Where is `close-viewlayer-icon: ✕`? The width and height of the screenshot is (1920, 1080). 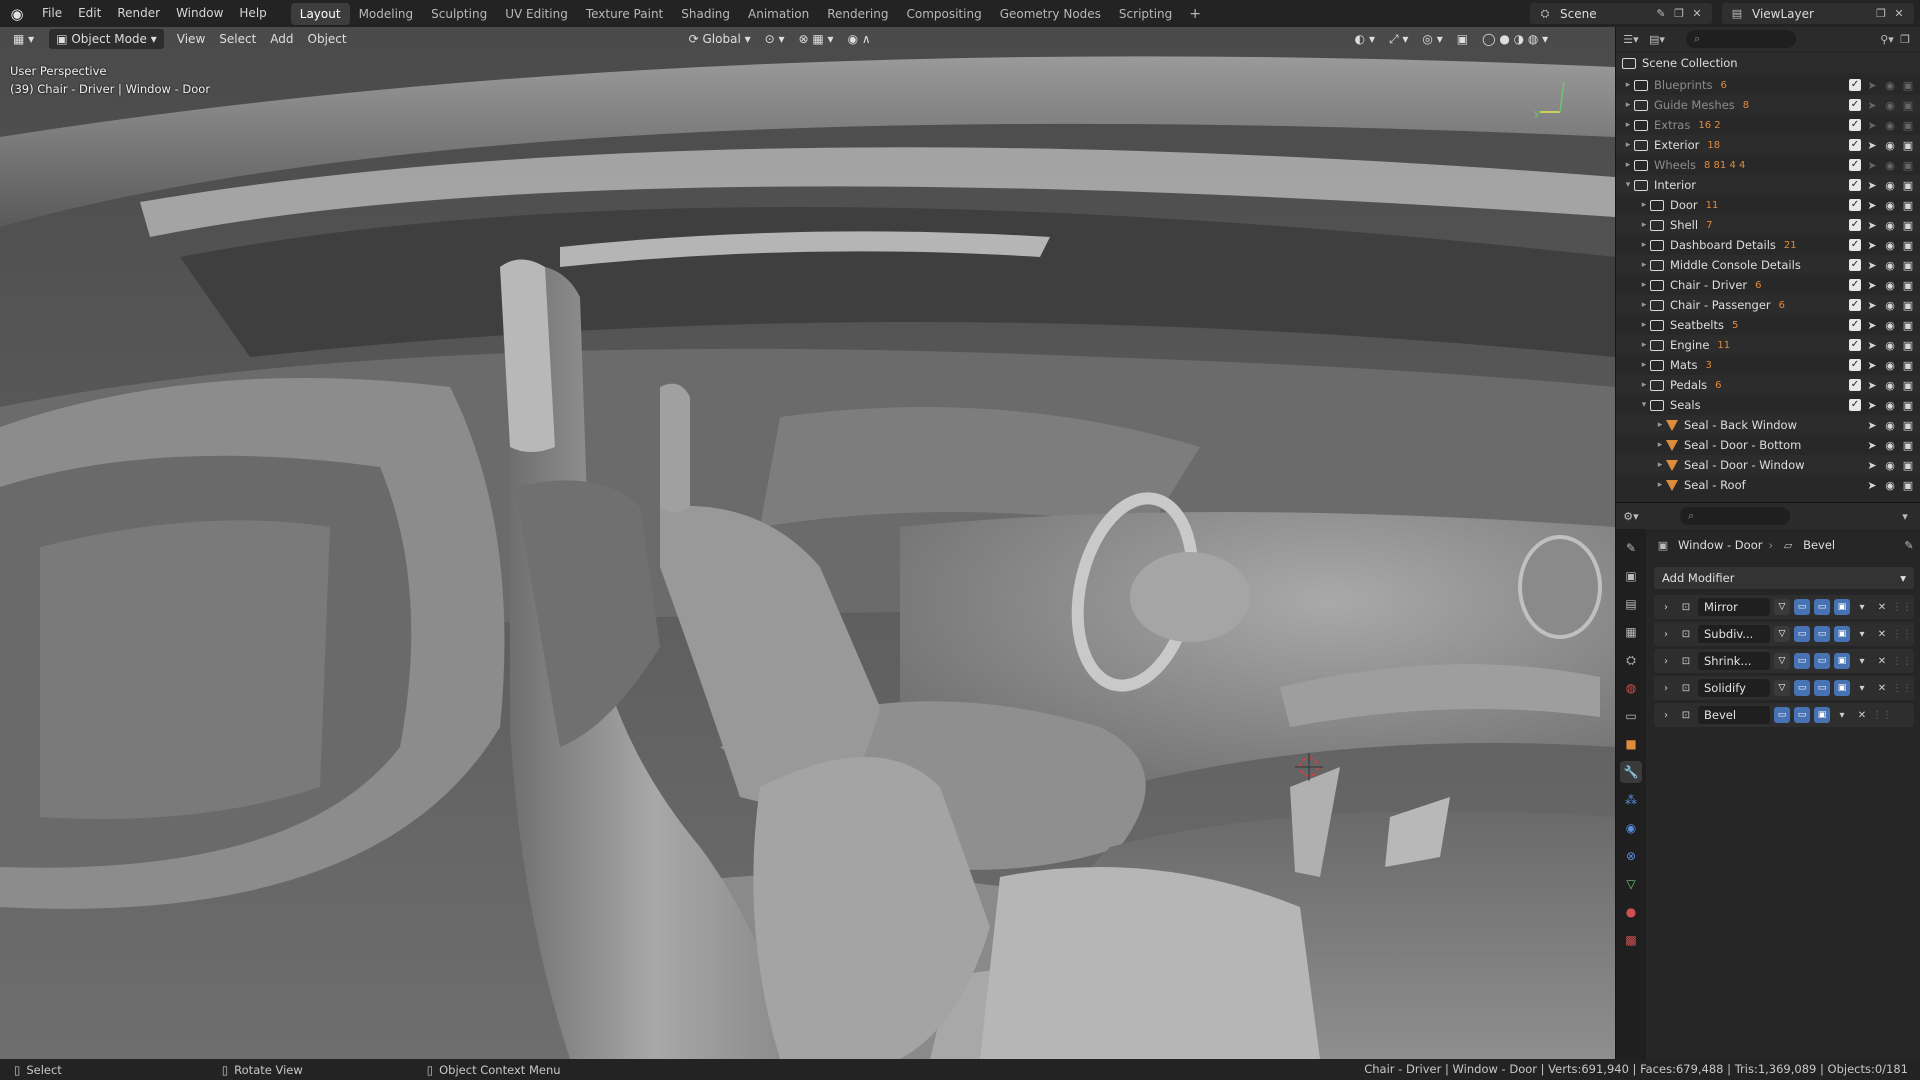
close-viewlayer-icon: ✕ is located at coordinates (1899, 14).